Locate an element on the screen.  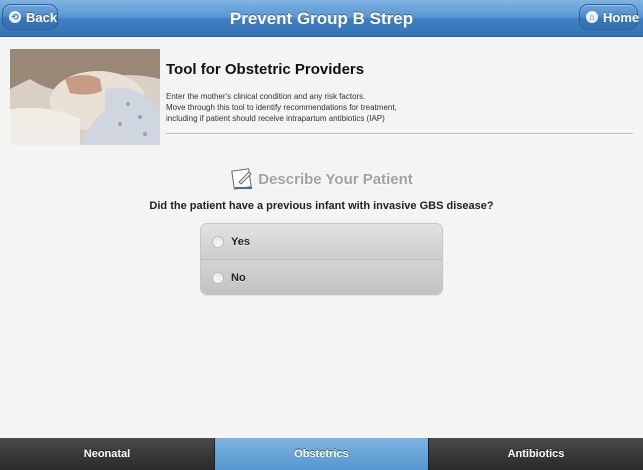
back-arrow-icon: ⟲ is located at coordinates (15, 17).